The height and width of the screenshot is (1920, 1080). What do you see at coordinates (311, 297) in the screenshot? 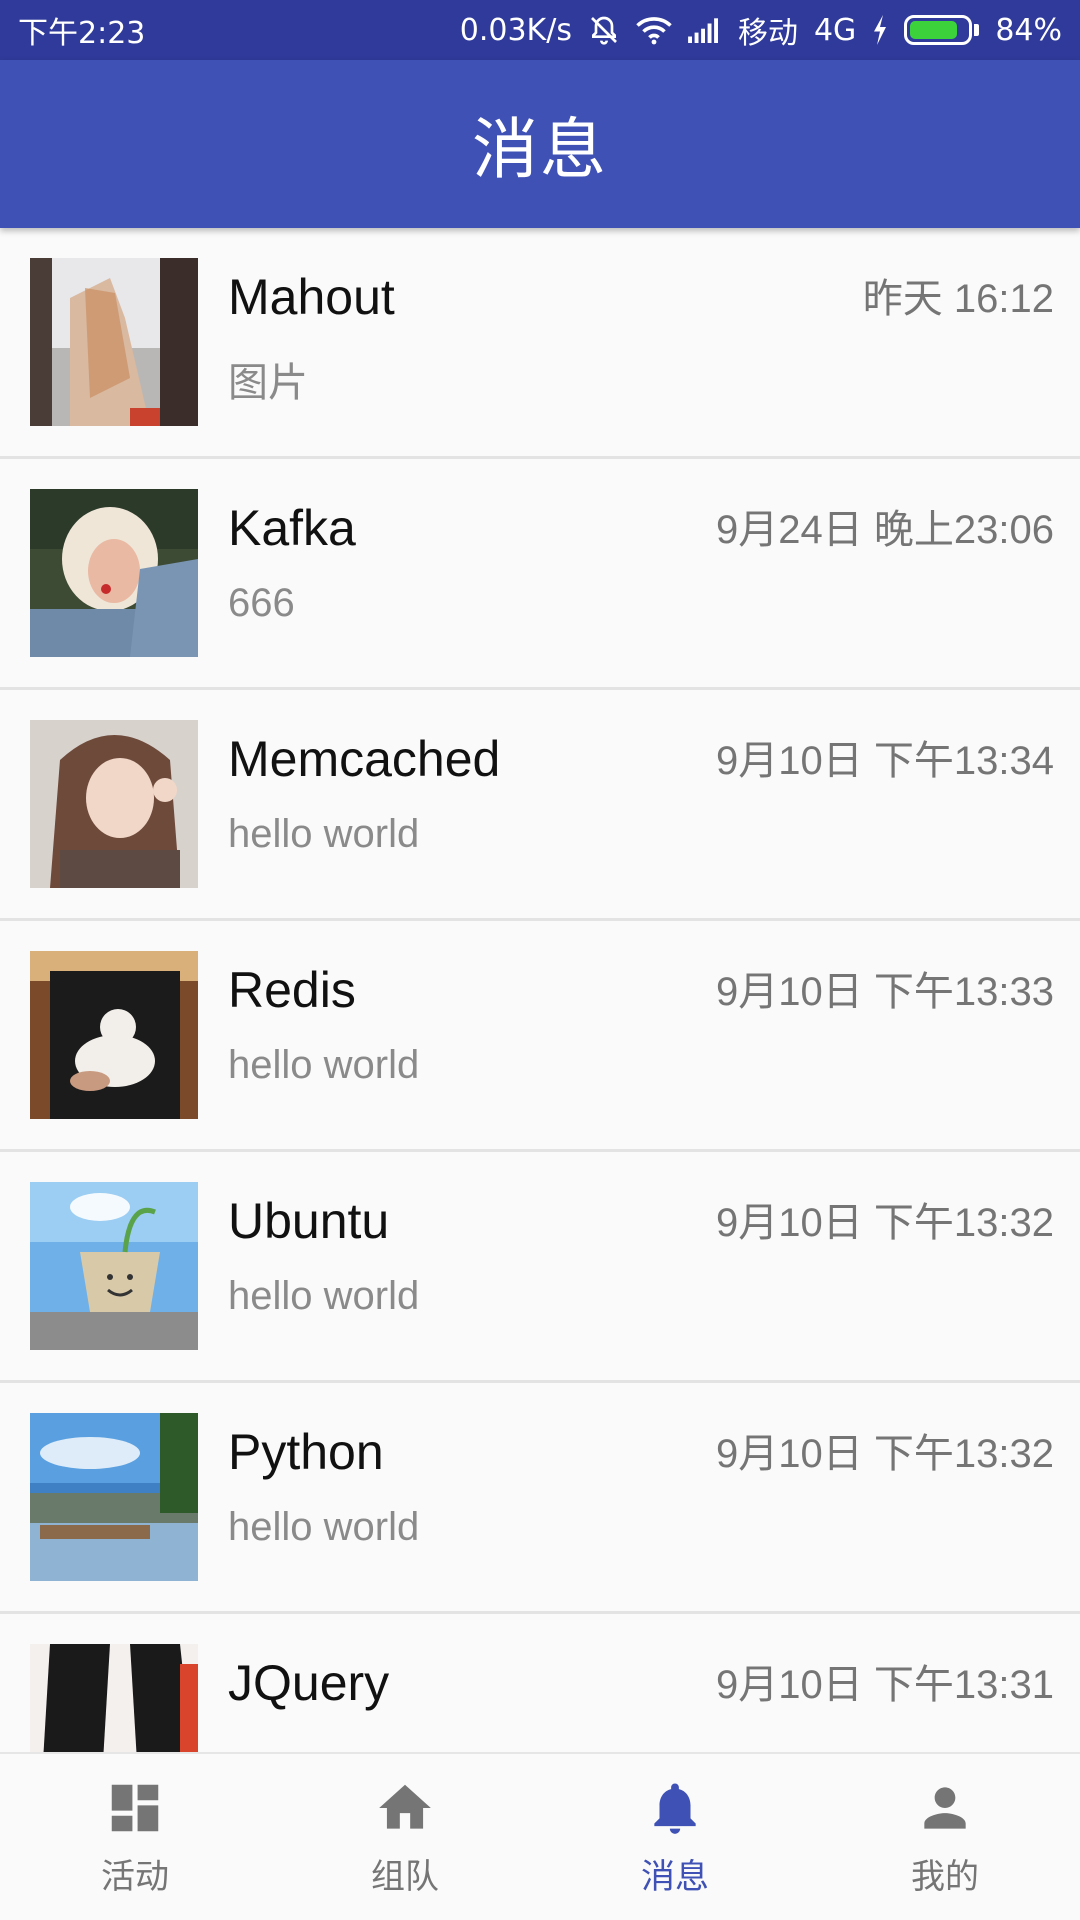
I see `contact-name: Mahout` at bounding box center [311, 297].